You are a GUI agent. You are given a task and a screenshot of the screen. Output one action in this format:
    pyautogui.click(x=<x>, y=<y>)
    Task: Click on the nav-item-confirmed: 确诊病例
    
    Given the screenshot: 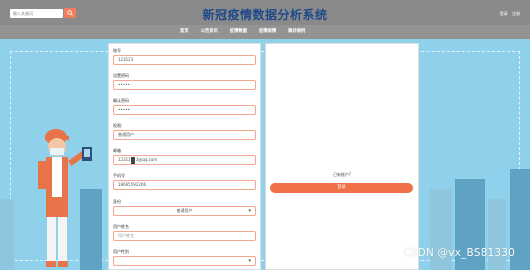 What is the action you would take?
    pyautogui.click(x=296, y=31)
    